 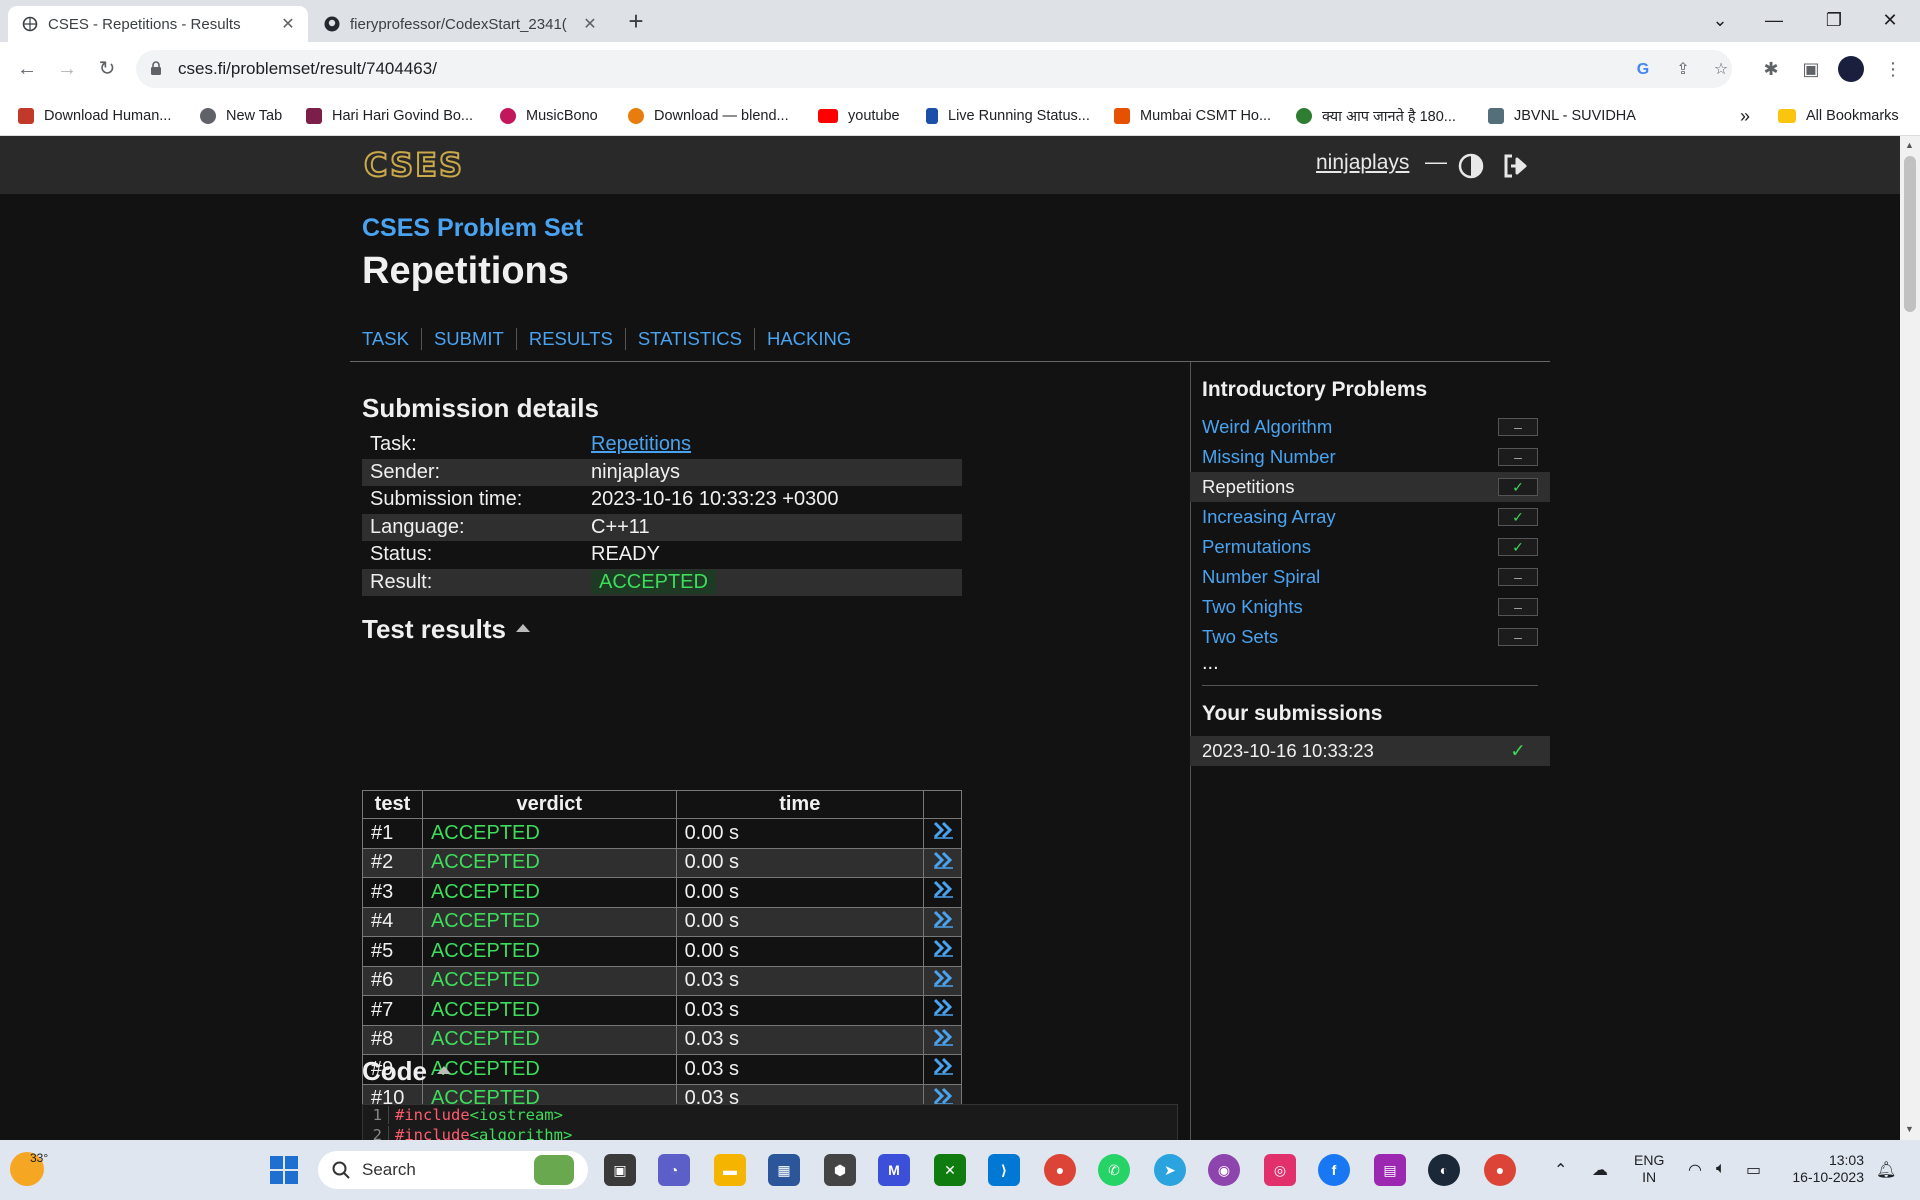 I want to click on tab-cses-results: CSES - Repetitions - Results ✕, so click(x=158, y=24).